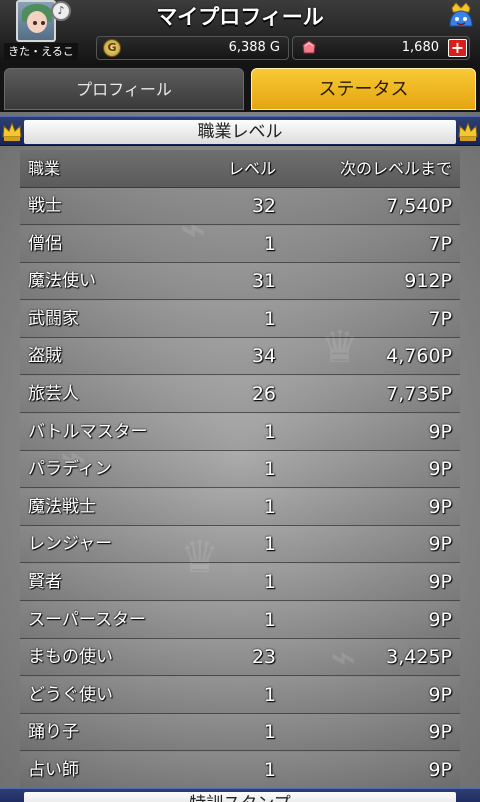 This screenshot has height=802, width=480. Describe the element at coordinates (45, 356) in the screenshot. I see `job-name: 盗賊` at that location.